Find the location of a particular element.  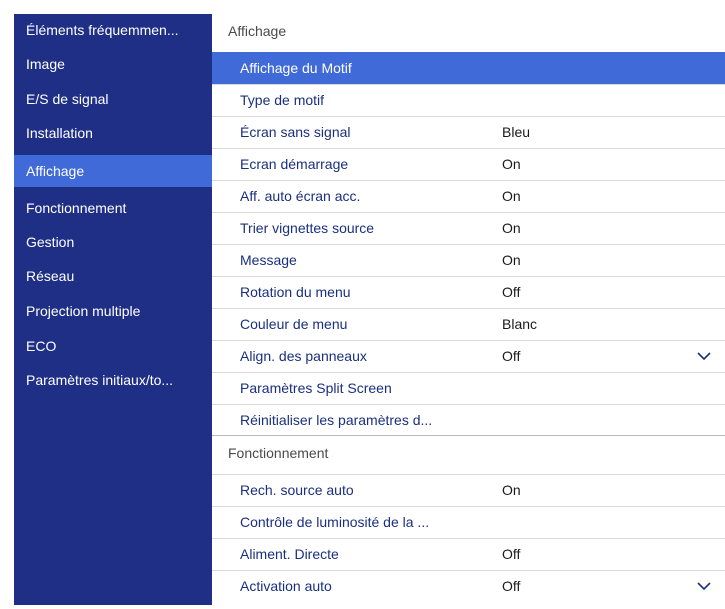

row-label: Message is located at coordinates (268, 260).